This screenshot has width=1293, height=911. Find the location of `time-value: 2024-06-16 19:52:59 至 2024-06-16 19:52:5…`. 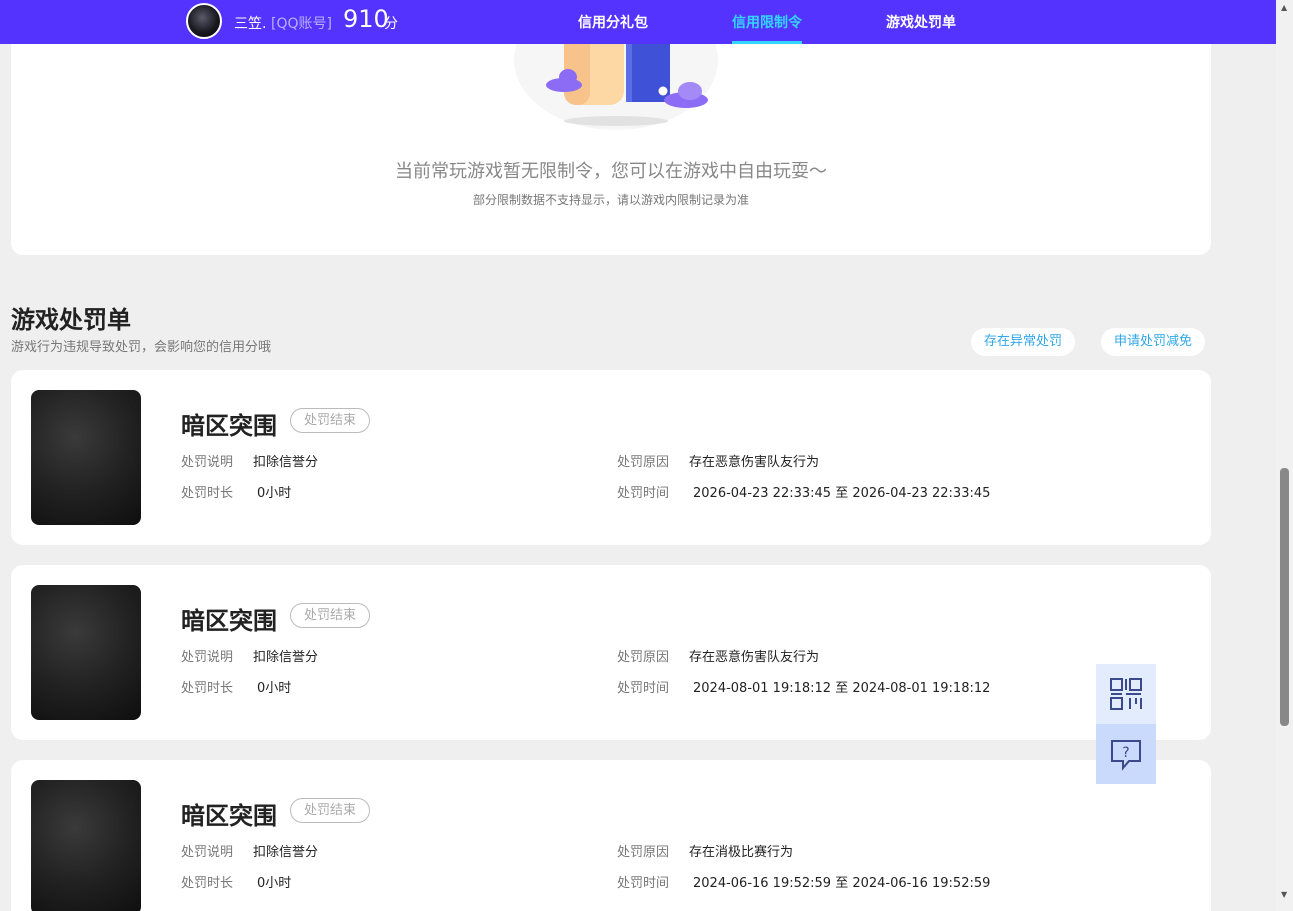

time-value: 2024-06-16 19:52:59 至 2024-06-16 19:52:5… is located at coordinates (842, 883).